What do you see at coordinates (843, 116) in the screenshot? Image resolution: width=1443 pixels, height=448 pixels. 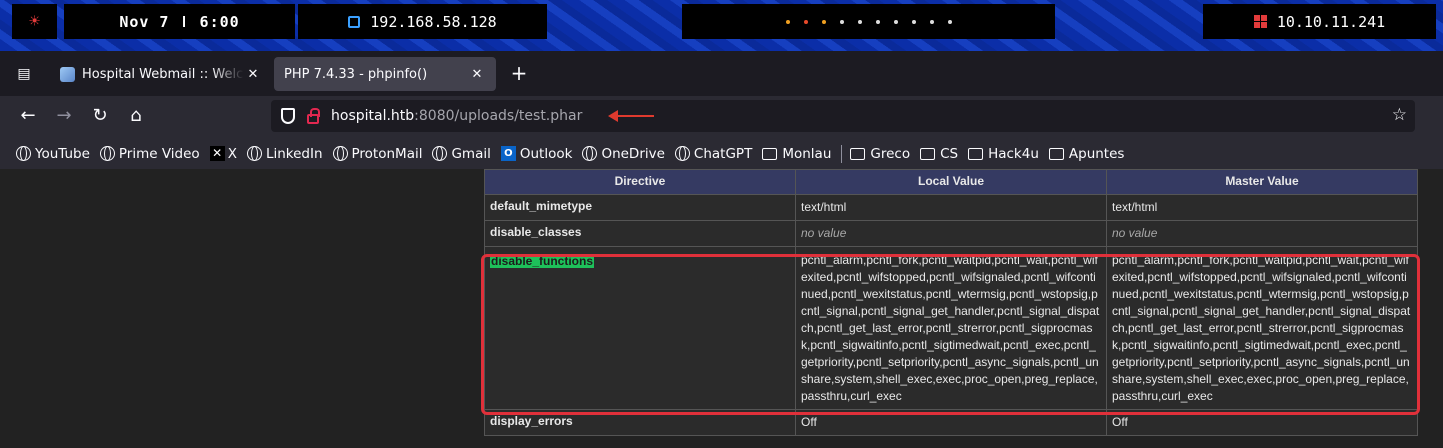 I see `address-bar: hospital.htb:8080/uploads/test.phar ☆` at bounding box center [843, 116].